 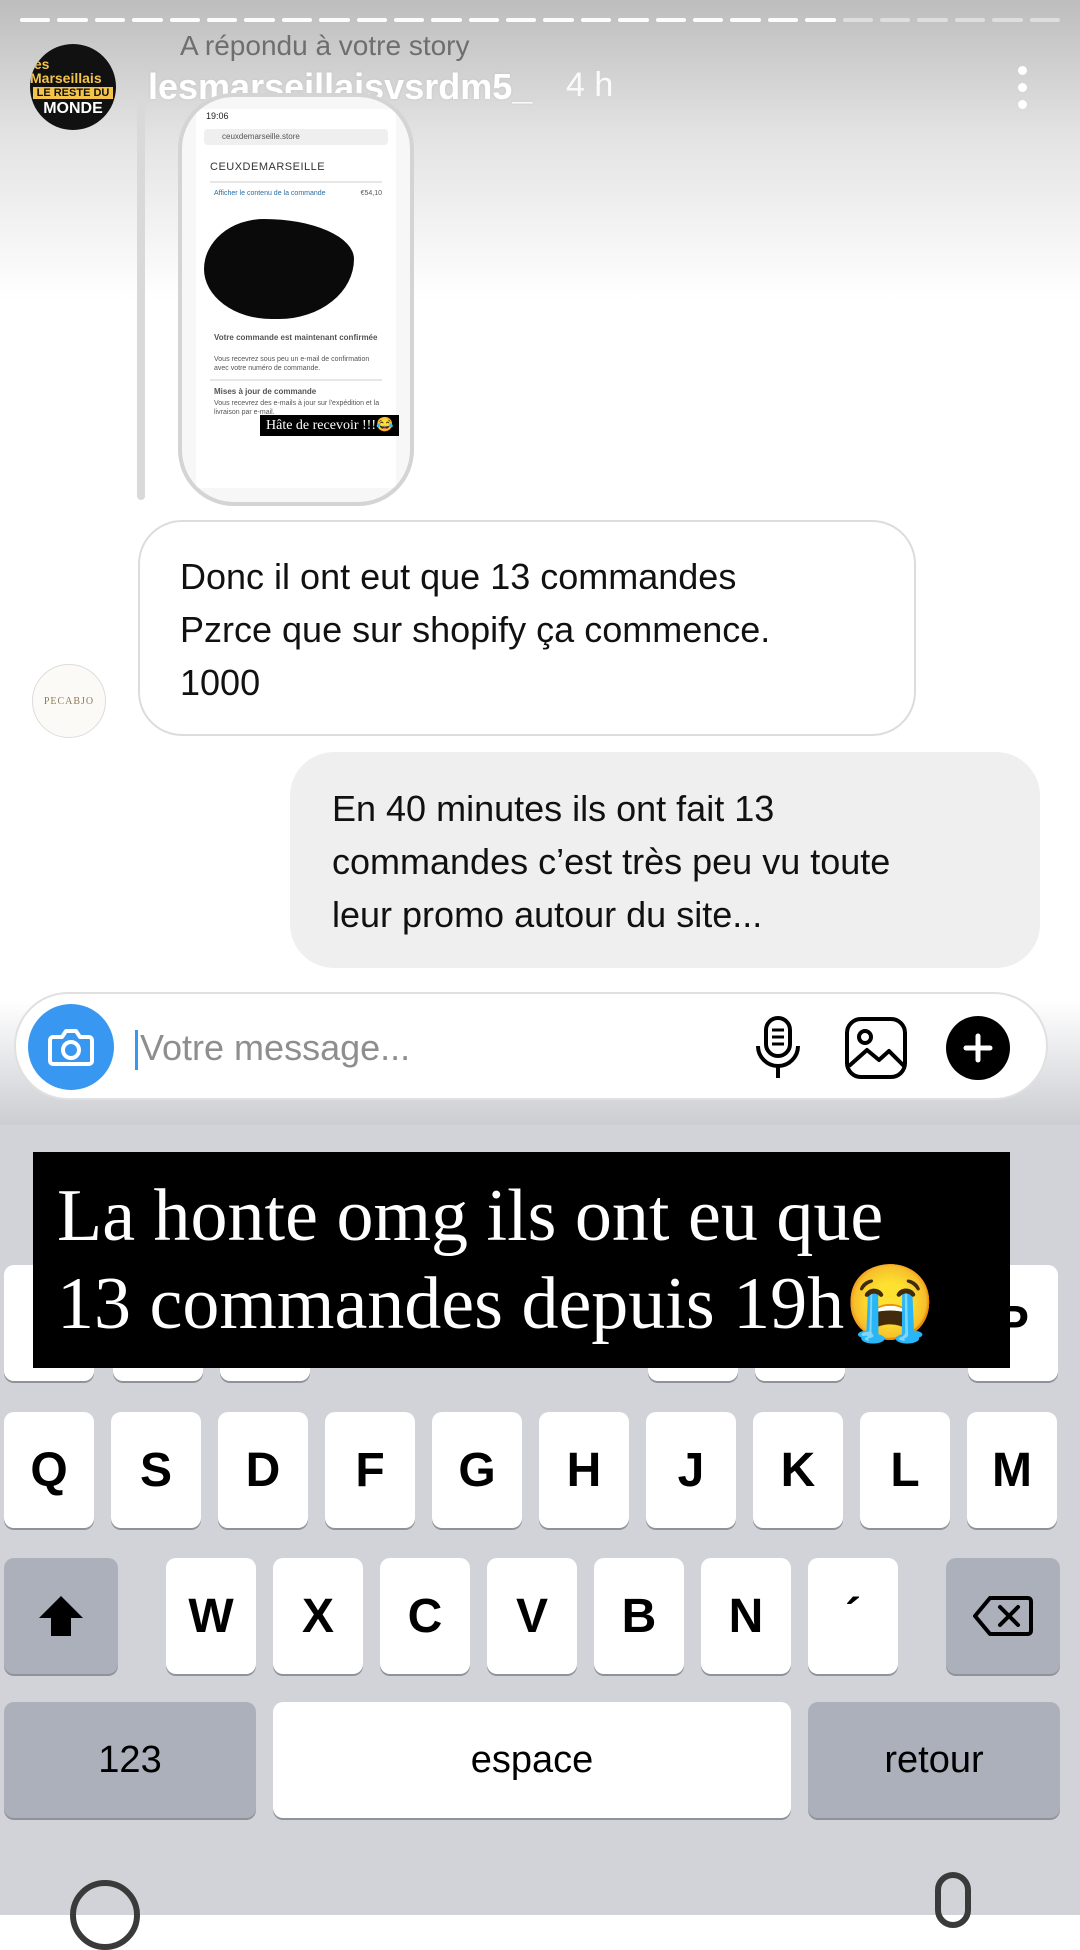 What do you see at coordinates (477, 1470) in the screenshot?
I see `key-g: G` at bounding box center [477, 1470].